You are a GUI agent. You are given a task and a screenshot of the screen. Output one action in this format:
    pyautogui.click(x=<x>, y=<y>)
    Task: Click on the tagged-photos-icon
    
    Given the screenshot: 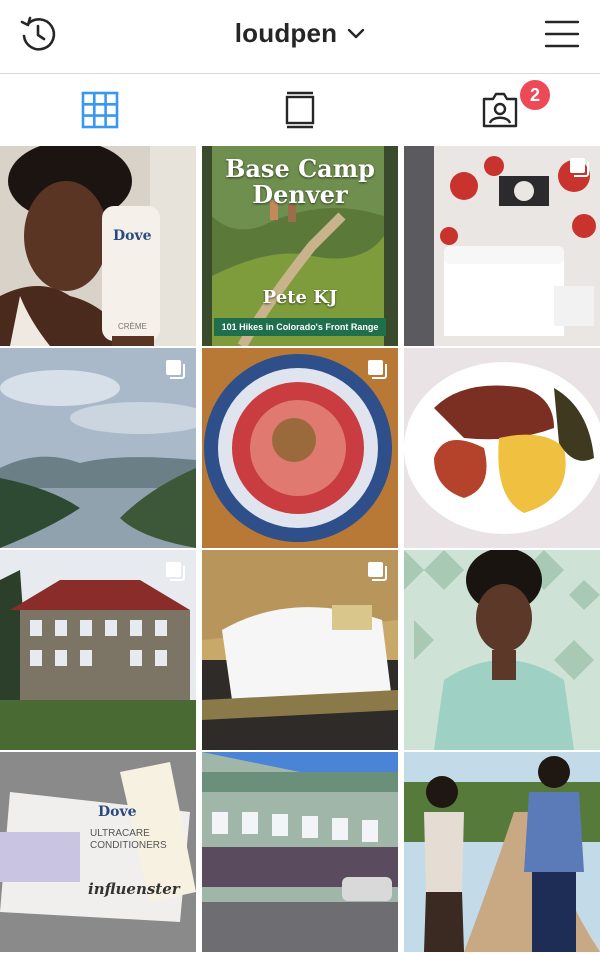 What is the action you would take?
    pyautogui.click(x=500, y=110)
    